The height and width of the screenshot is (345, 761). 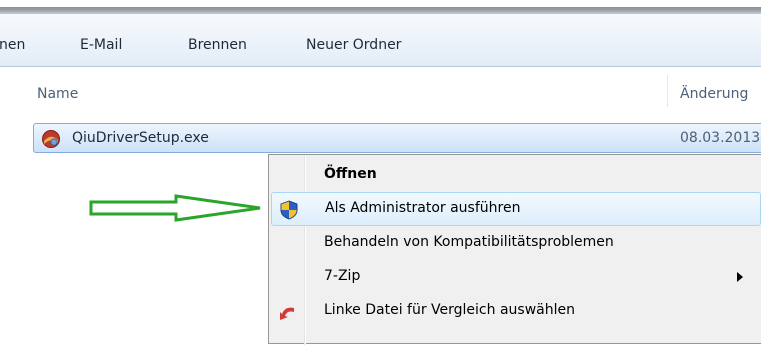 What do you see at coordinates (720, 138) in the screenshot?
I see `file-modified-date: 08.03.2013` at bounding box center [720, 138].